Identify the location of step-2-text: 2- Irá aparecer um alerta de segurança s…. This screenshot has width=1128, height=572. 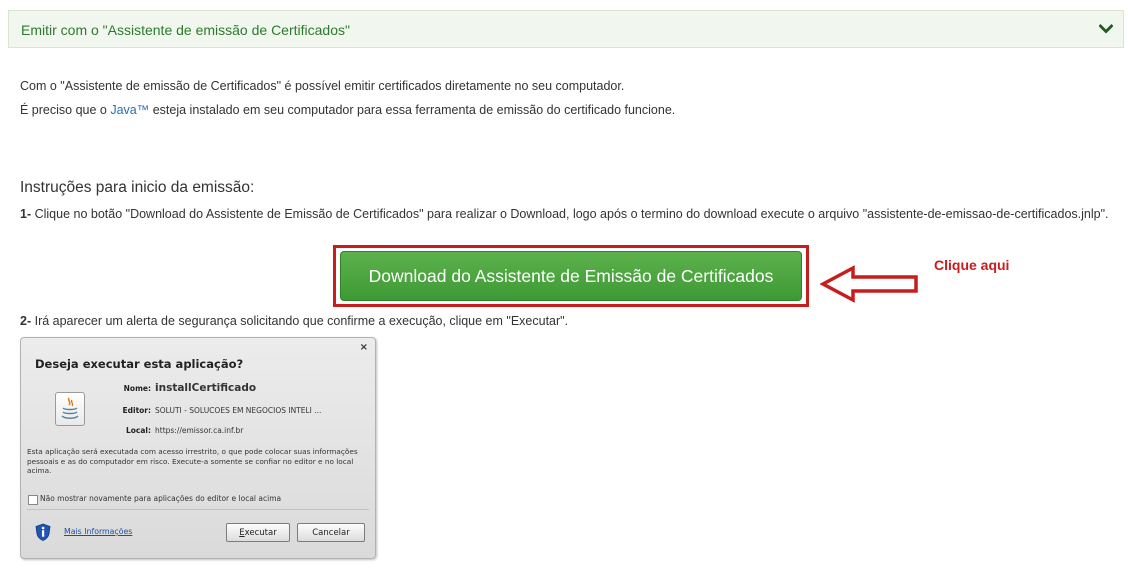
(294, 321).